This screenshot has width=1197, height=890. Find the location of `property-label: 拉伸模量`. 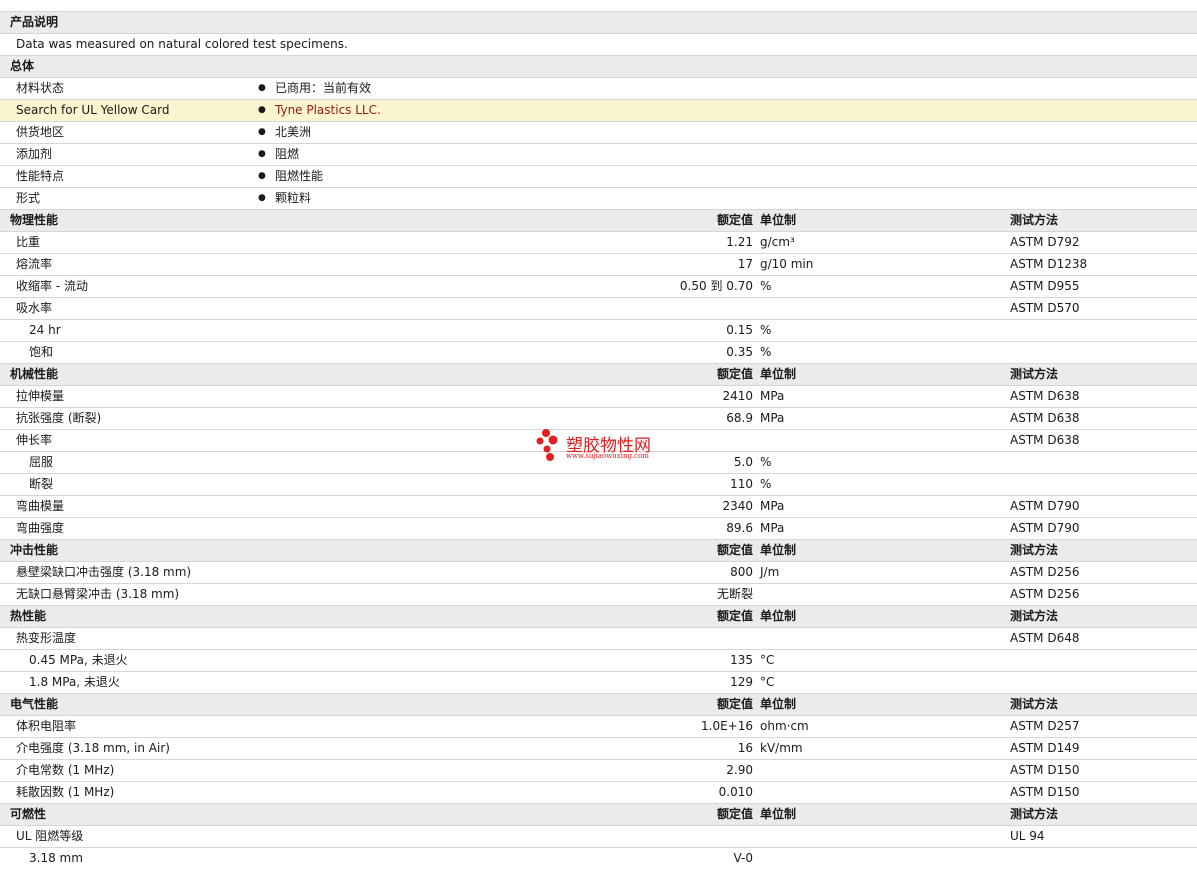

property-label: 拉伸模量 is located at coordinates (40, 396).